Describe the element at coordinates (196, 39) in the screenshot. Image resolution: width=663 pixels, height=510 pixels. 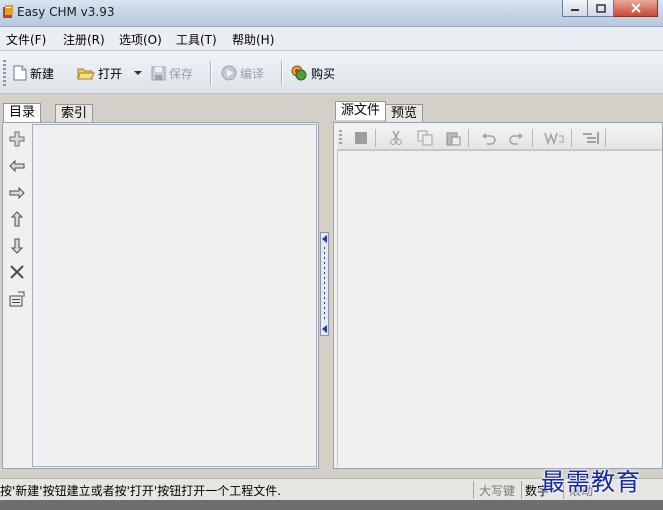
I see `menu-tools: 工具(T)` at that location.